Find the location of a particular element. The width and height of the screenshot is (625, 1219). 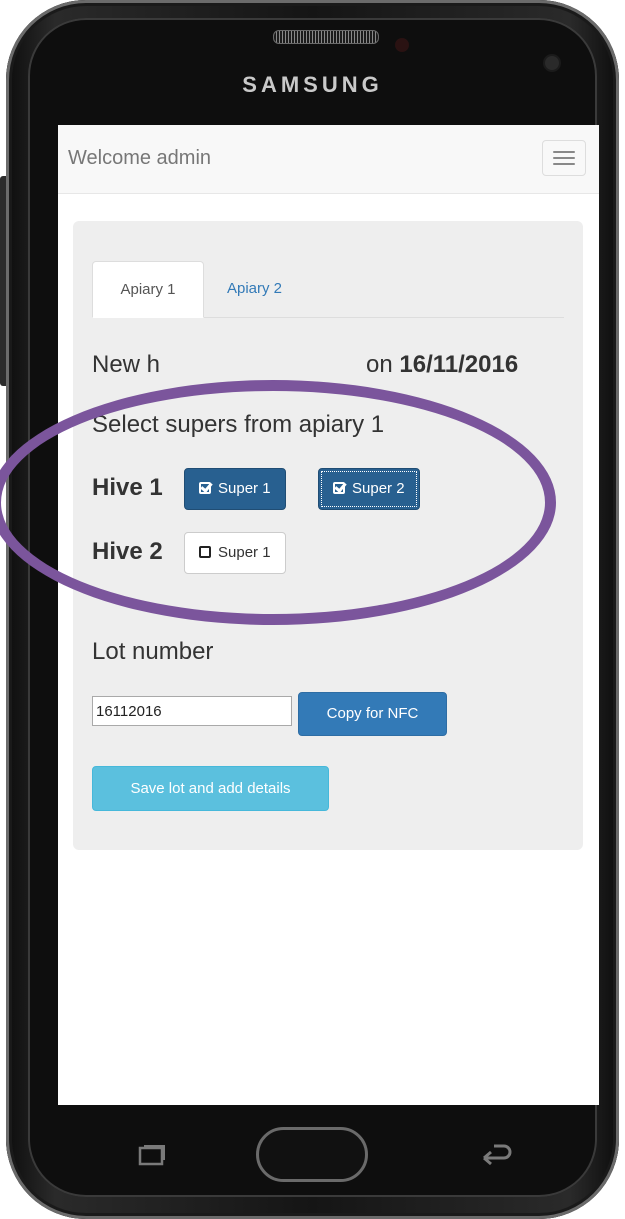

recent-apps-icon is located at coordinates (152, 1155).